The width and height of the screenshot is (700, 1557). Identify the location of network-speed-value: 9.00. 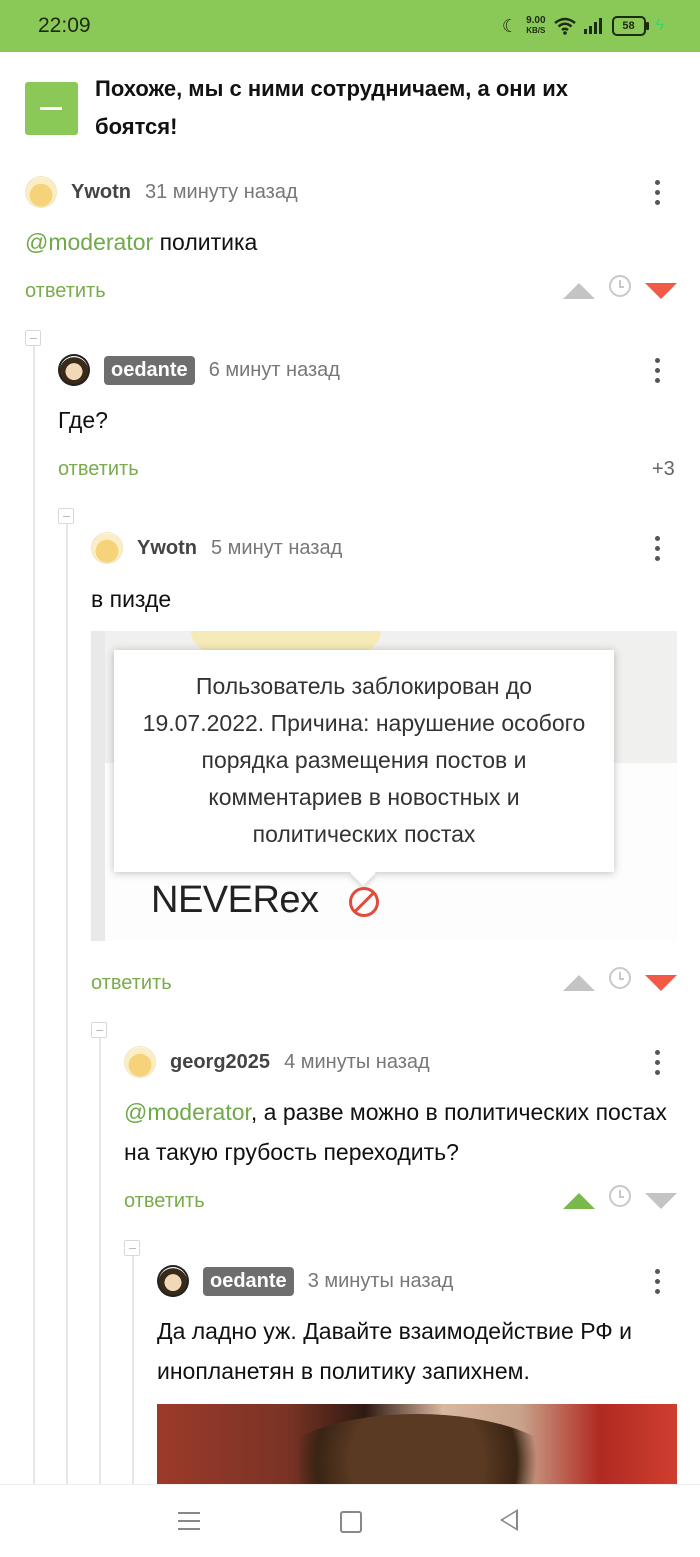
(536, 20).